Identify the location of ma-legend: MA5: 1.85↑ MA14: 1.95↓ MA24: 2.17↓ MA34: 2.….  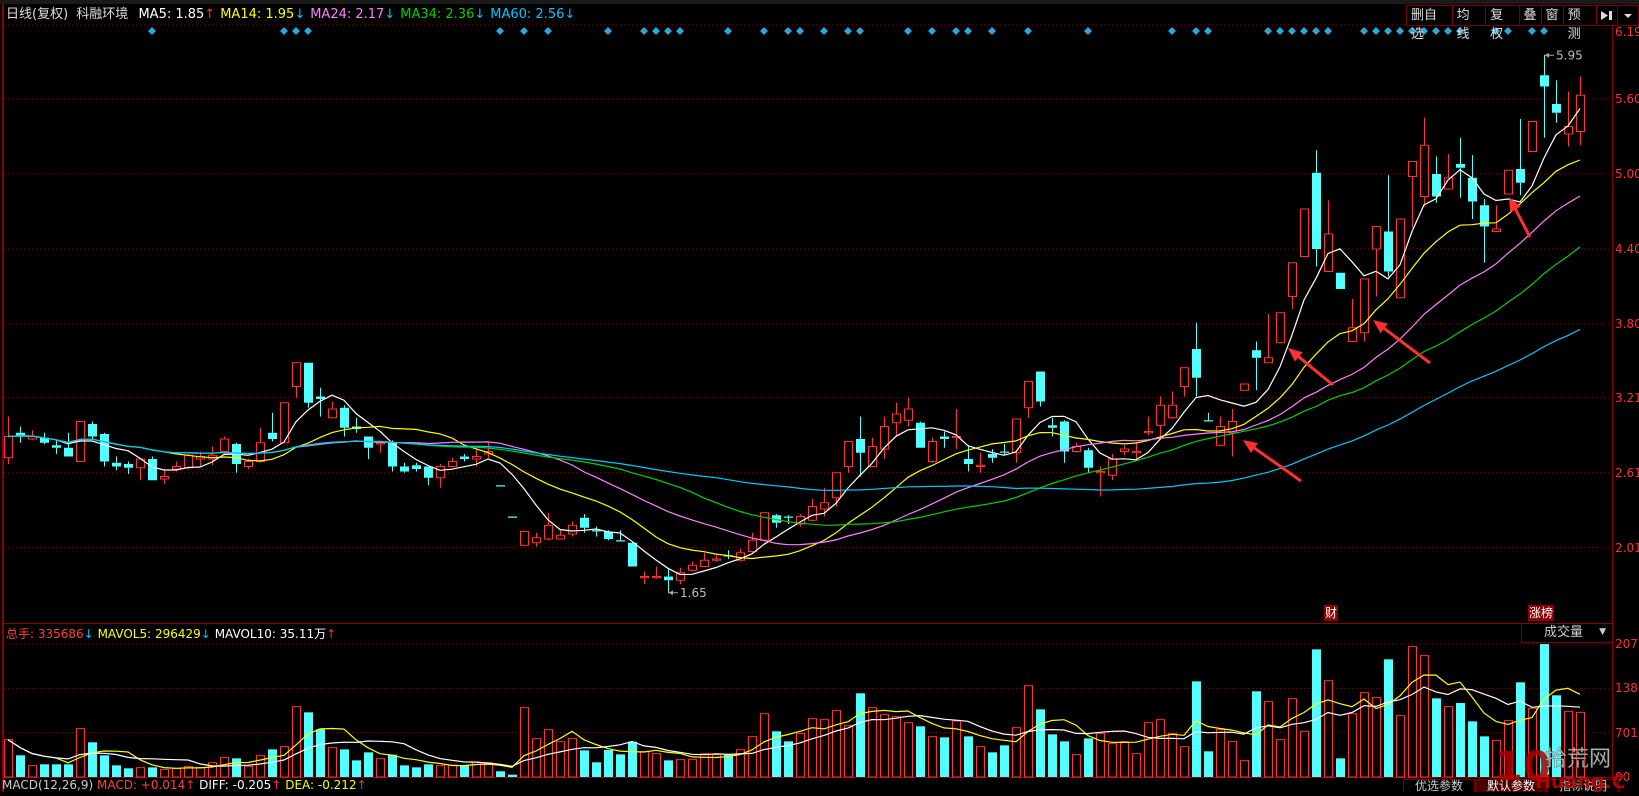
(359, 14).